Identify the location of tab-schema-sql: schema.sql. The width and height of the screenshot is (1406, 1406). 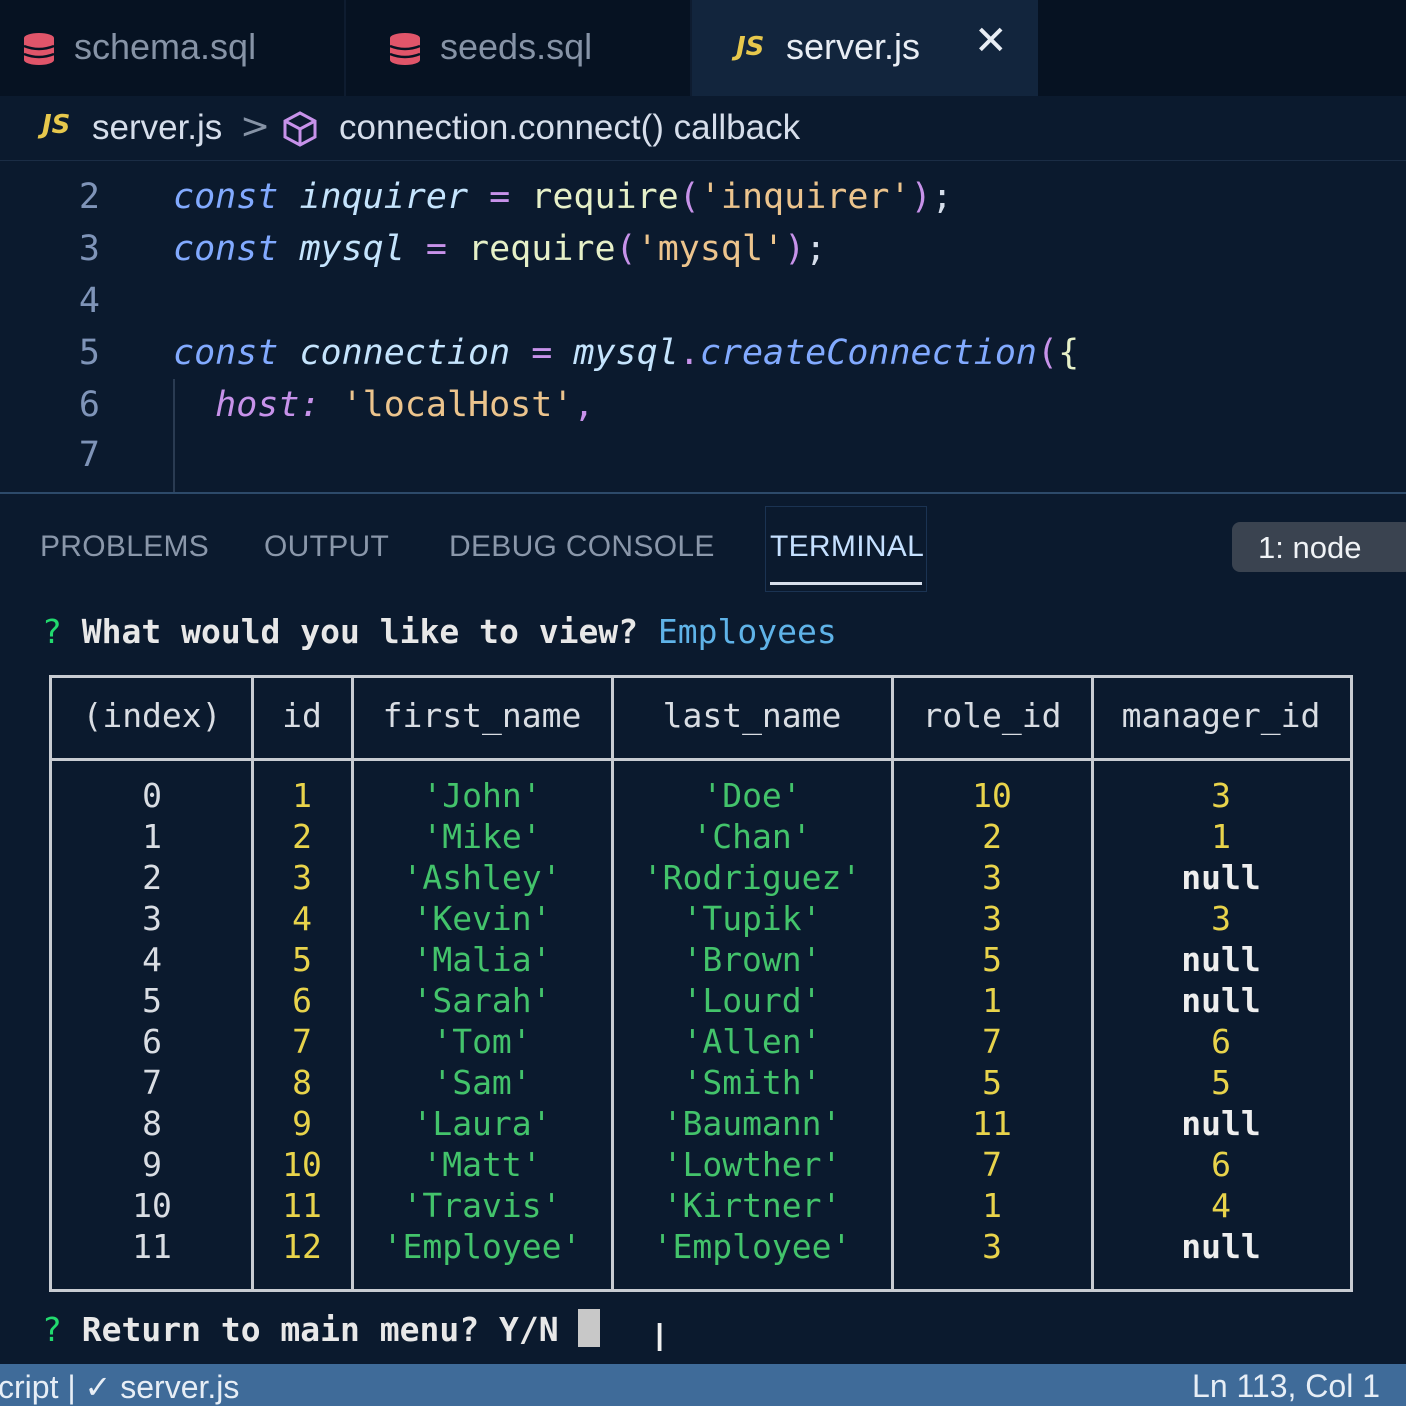
(173, 48).